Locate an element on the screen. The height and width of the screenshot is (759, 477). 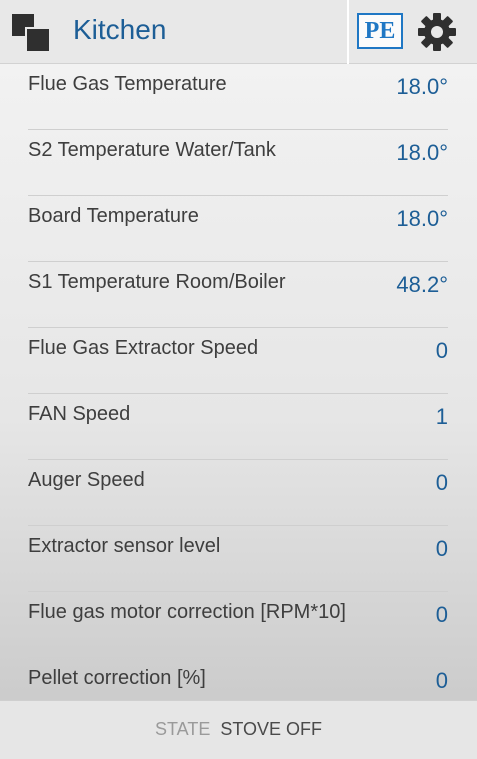
reading-label: S2 Temperature Water/Tank is located at coordinates (152, 150).